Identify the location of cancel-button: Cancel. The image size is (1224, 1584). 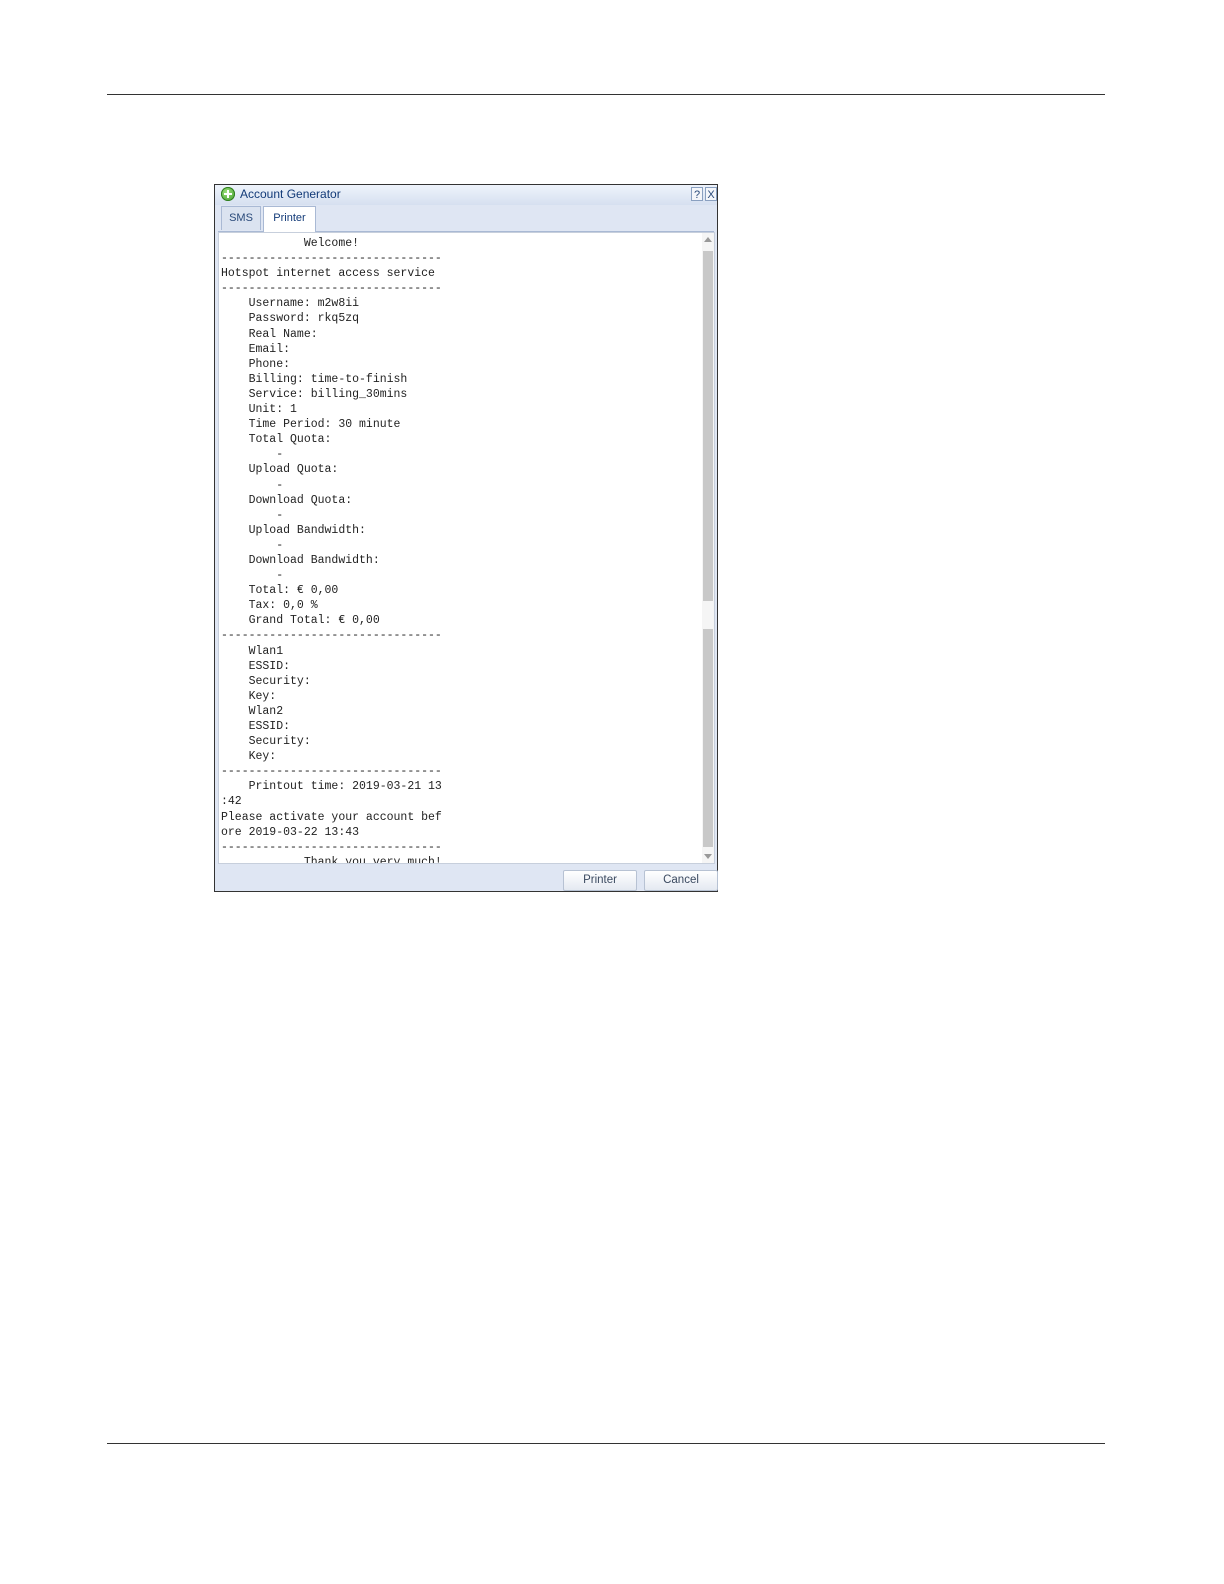
(681, 880).